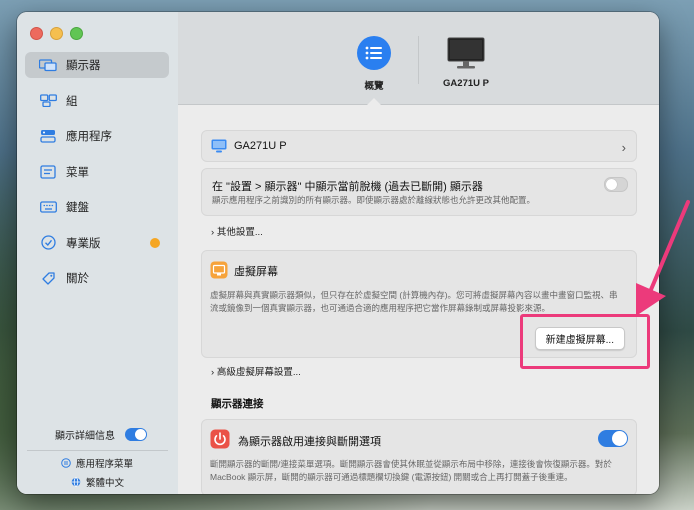  What do you see at coordinates (76, 33) in the screenshot?
I see `zoom-window-button` at bounding box center [76, 33].